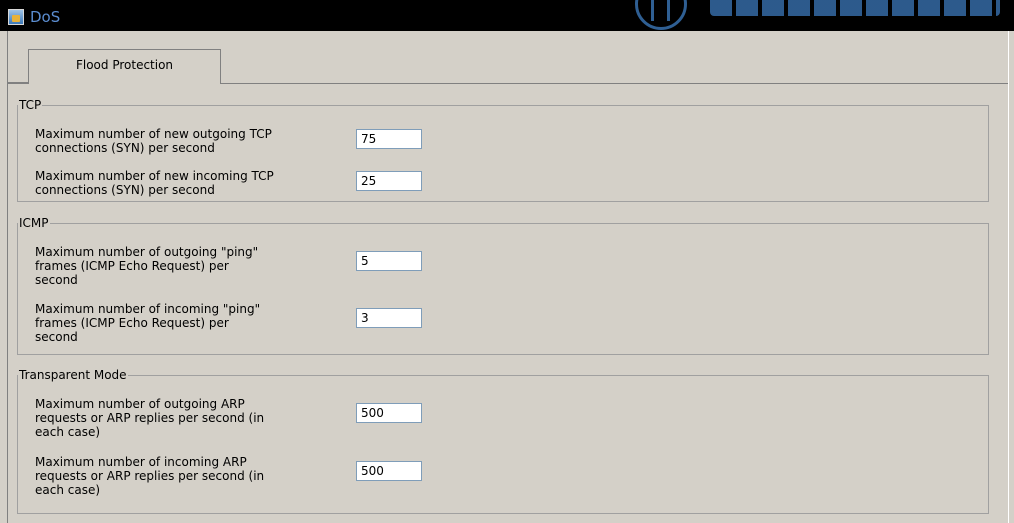 This screenshot has width=1014, height=523. I want to click on max-incoming-ping-input, so click(389, 318).